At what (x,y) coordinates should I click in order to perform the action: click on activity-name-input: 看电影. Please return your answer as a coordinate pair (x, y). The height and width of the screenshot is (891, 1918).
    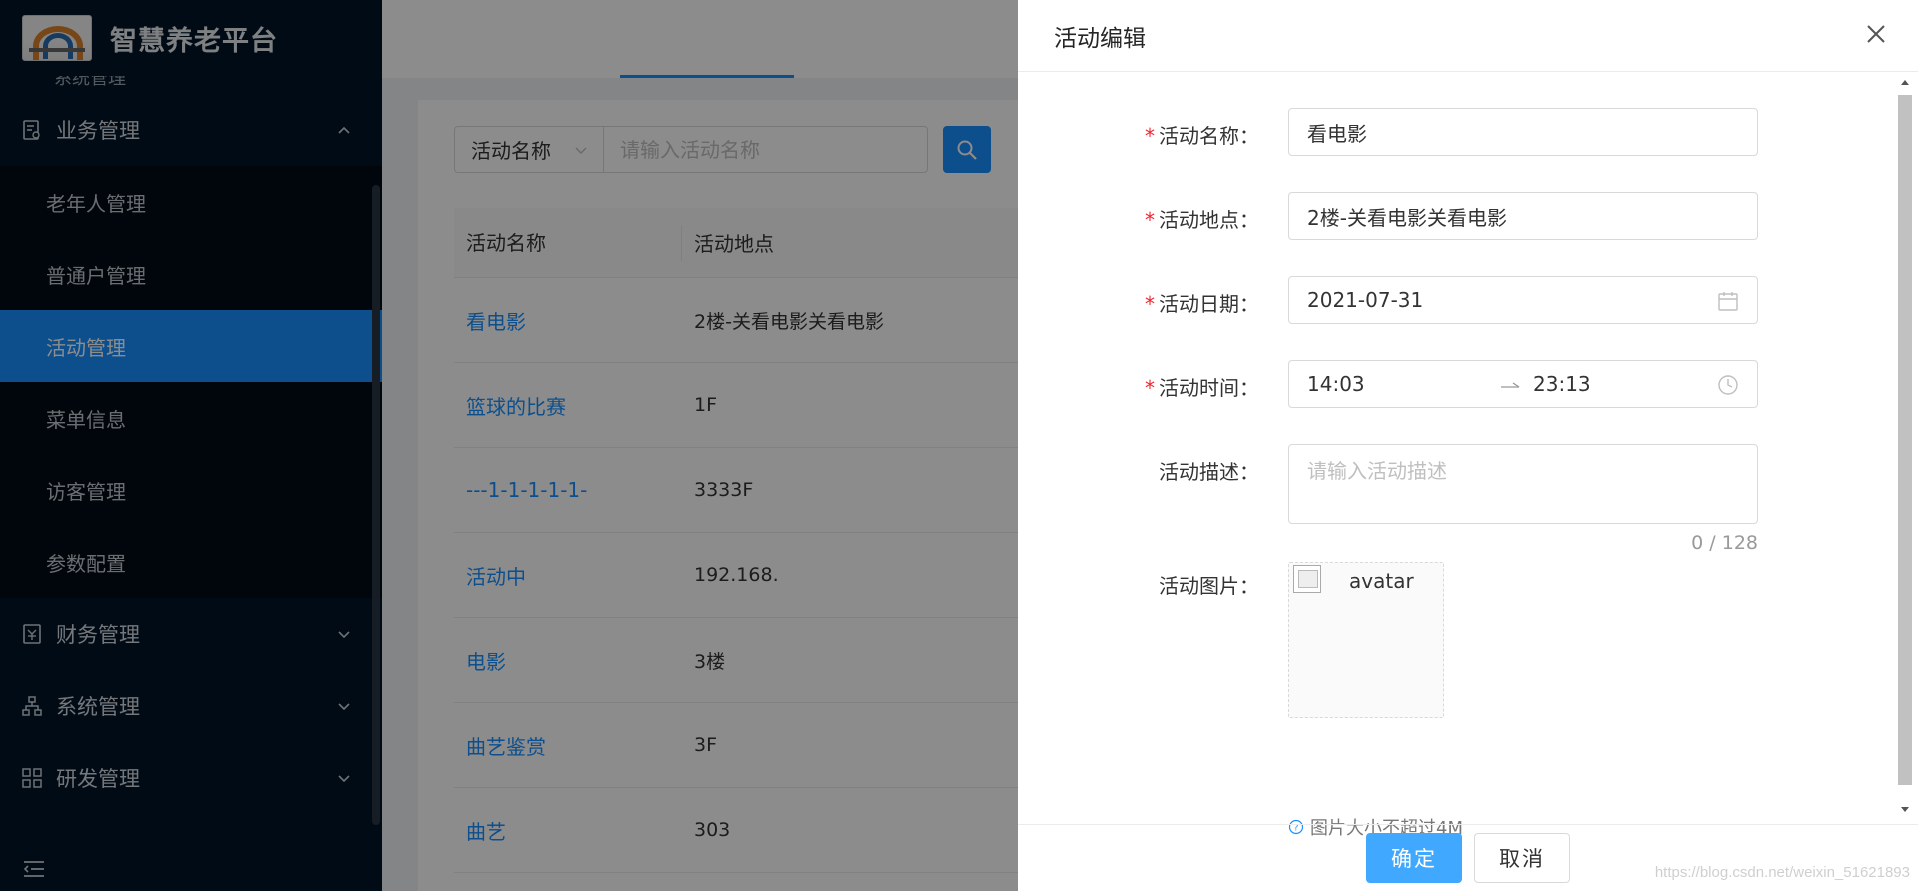
    Looking at the image, I should click on (1523, 132).